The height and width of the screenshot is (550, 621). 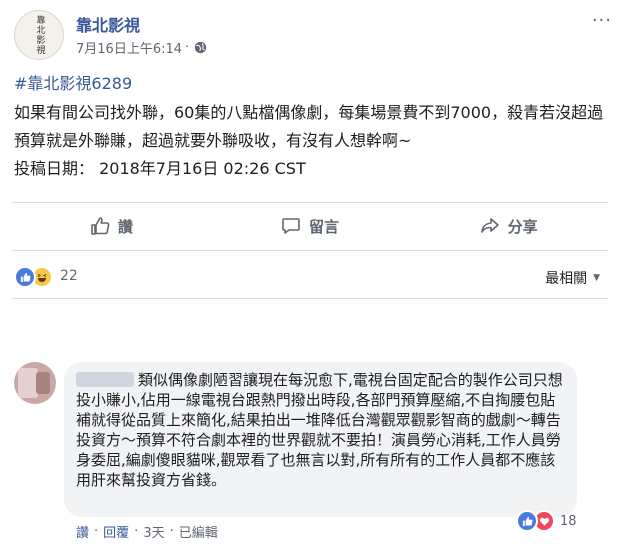 I want to click on page-avatar: 靠北影視, so click(x=39, y=35).